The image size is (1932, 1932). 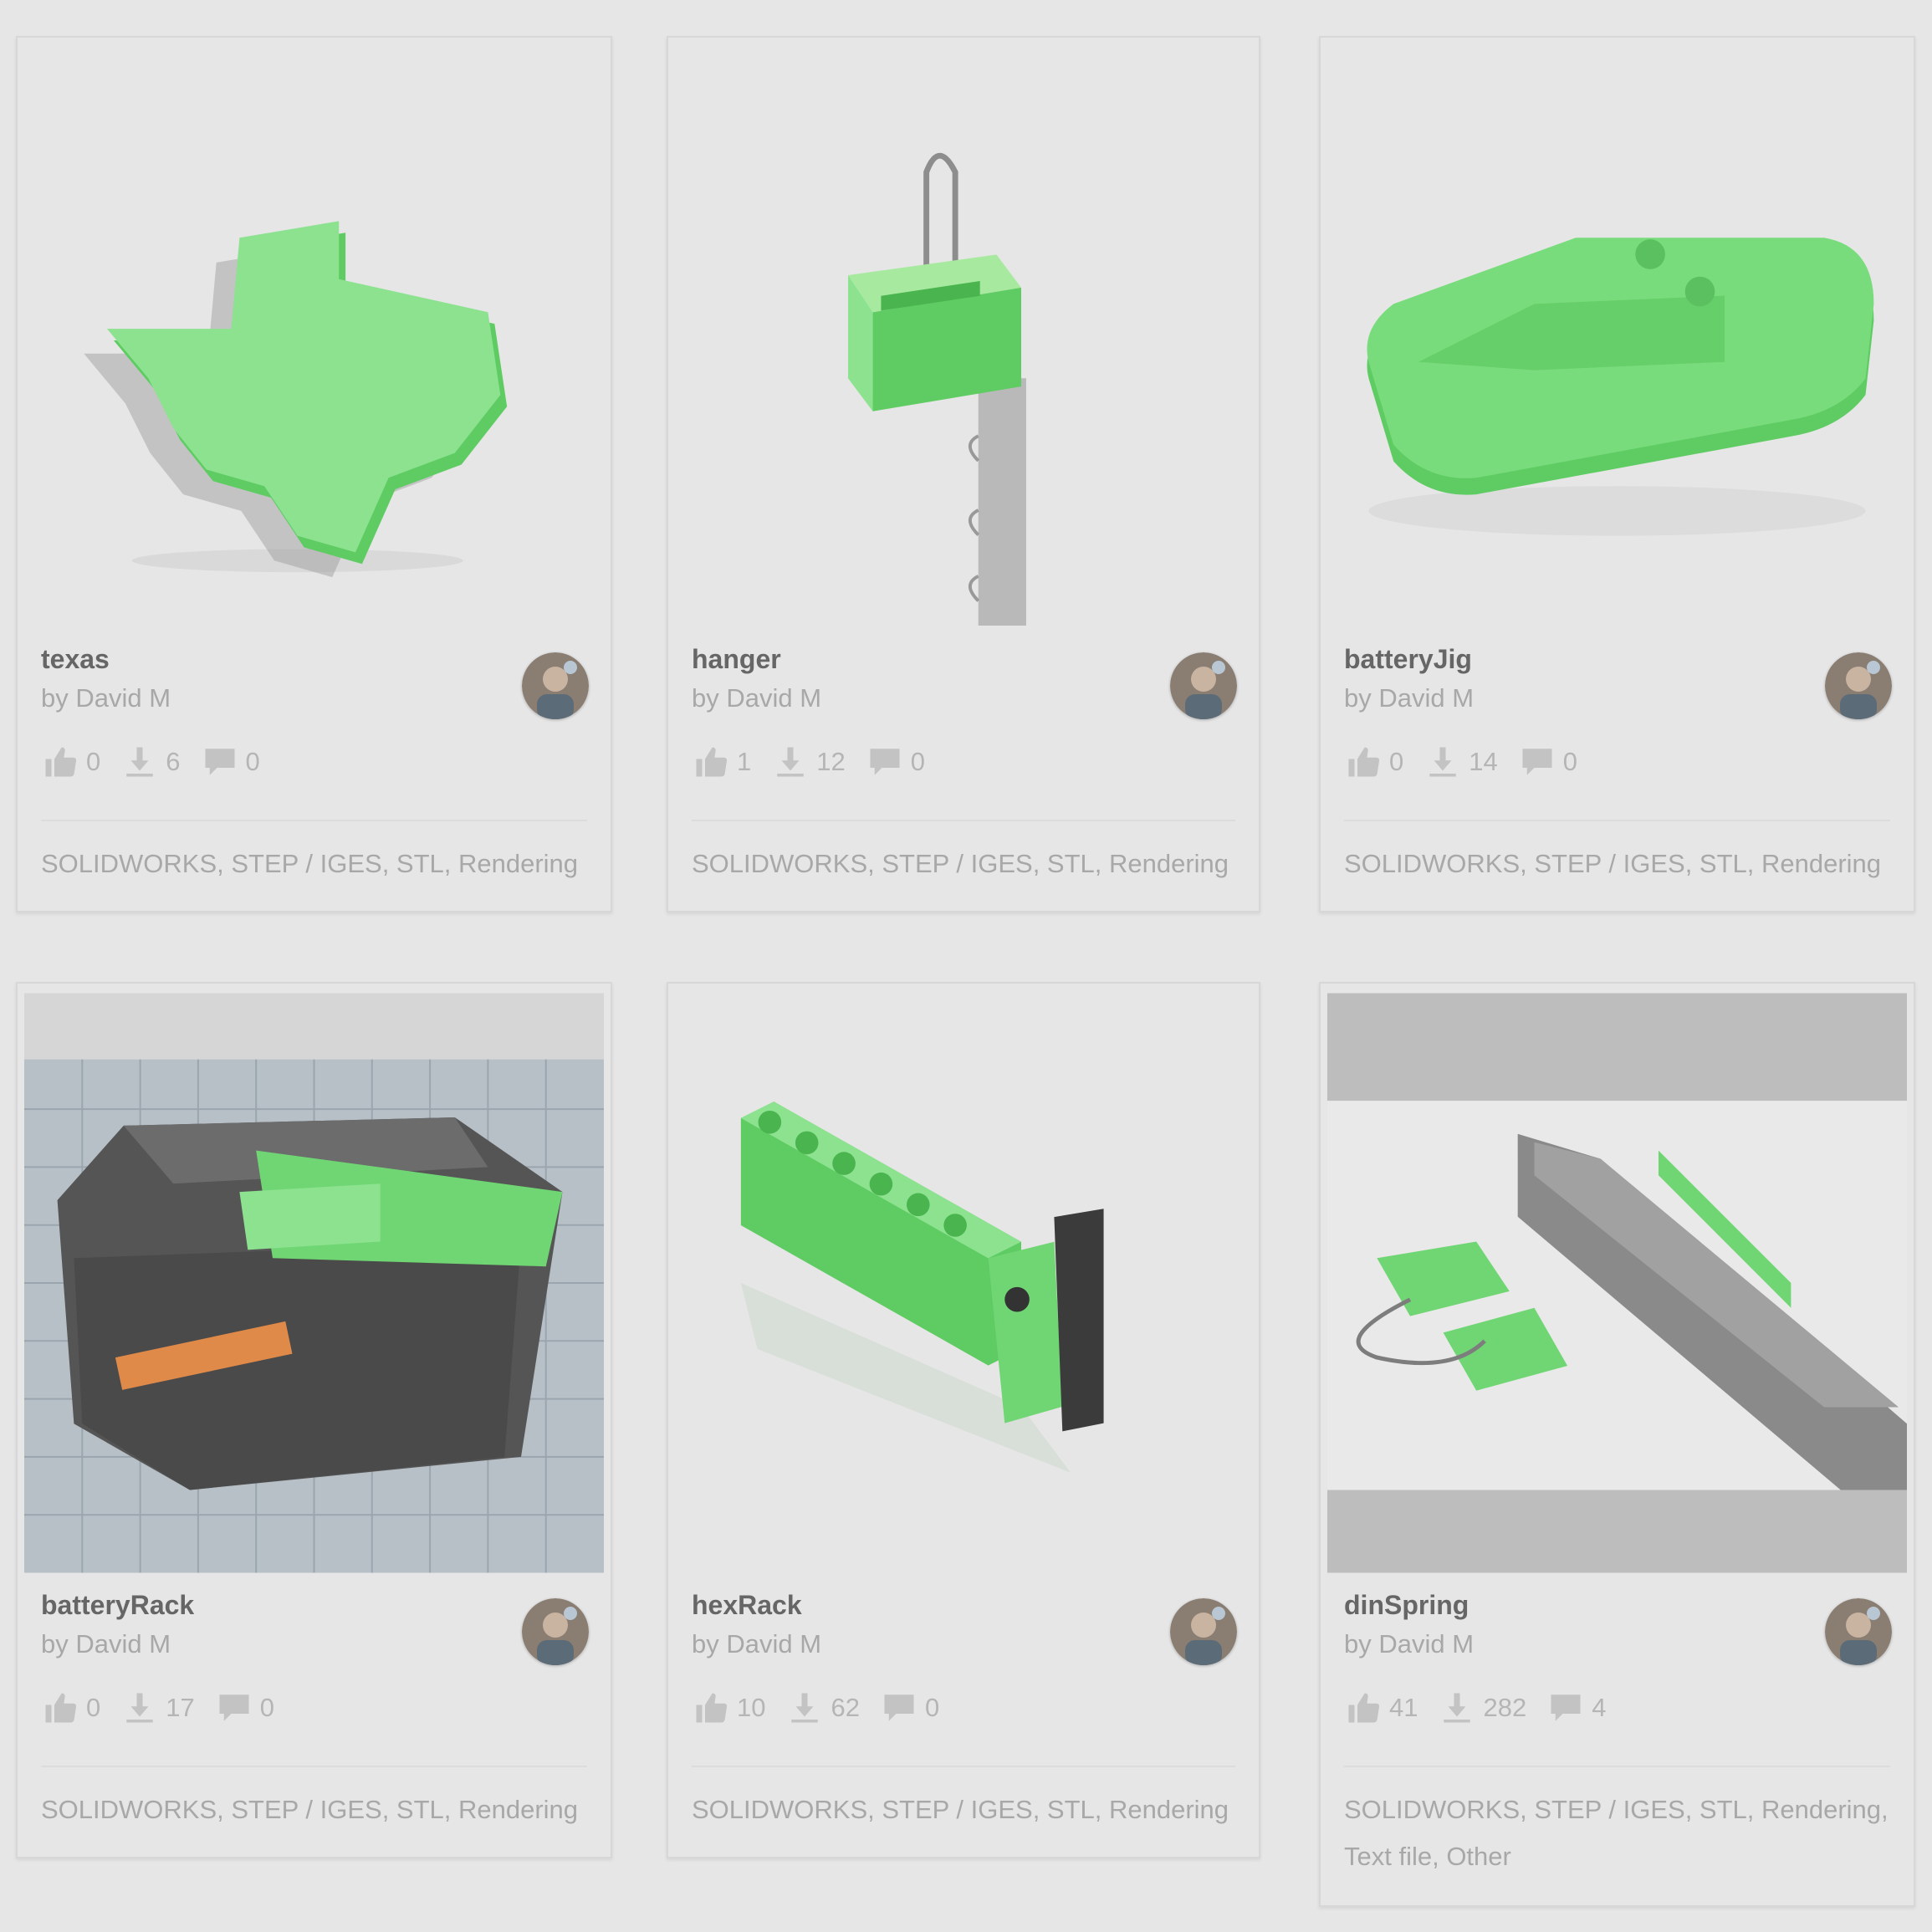 I want to click on model-title: texas, so click(x=75, y=659).